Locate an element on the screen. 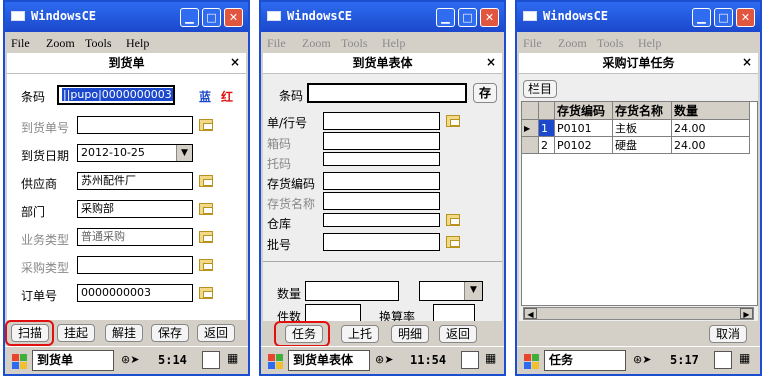 The height and width of the screenshot is (378, 763). arrival-date-select: 2012-10-25 ▼ is located at coordinates (135, 153).